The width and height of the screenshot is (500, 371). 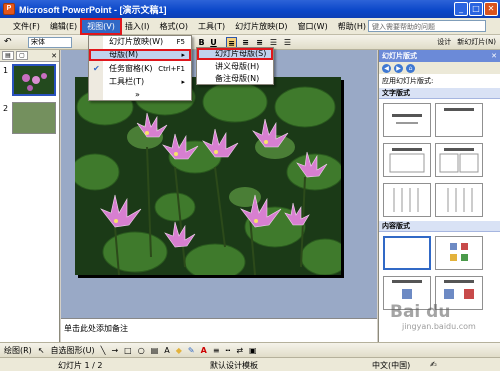 I want to click on status-bar: 幻灯片 1 / 2 默认设计模板 中文(中国) ✍, so click(x=250, y=364).